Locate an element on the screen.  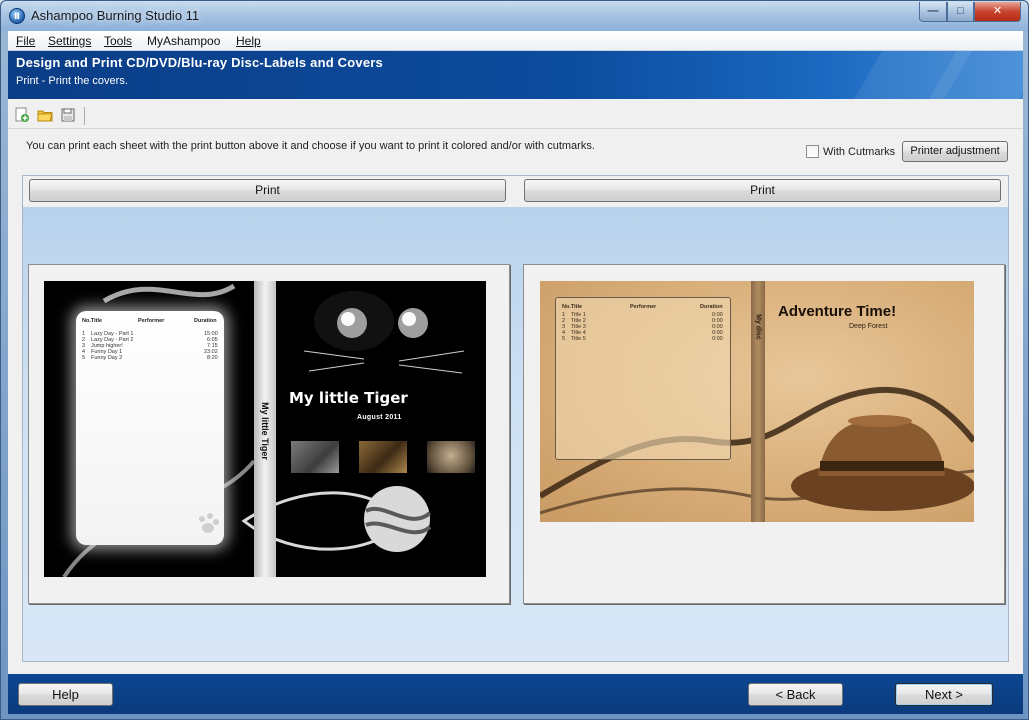
title-bar: Ⅱ Ashampoo Burning Studio 11 — □ ✕ is located at coordinates (514, 16).